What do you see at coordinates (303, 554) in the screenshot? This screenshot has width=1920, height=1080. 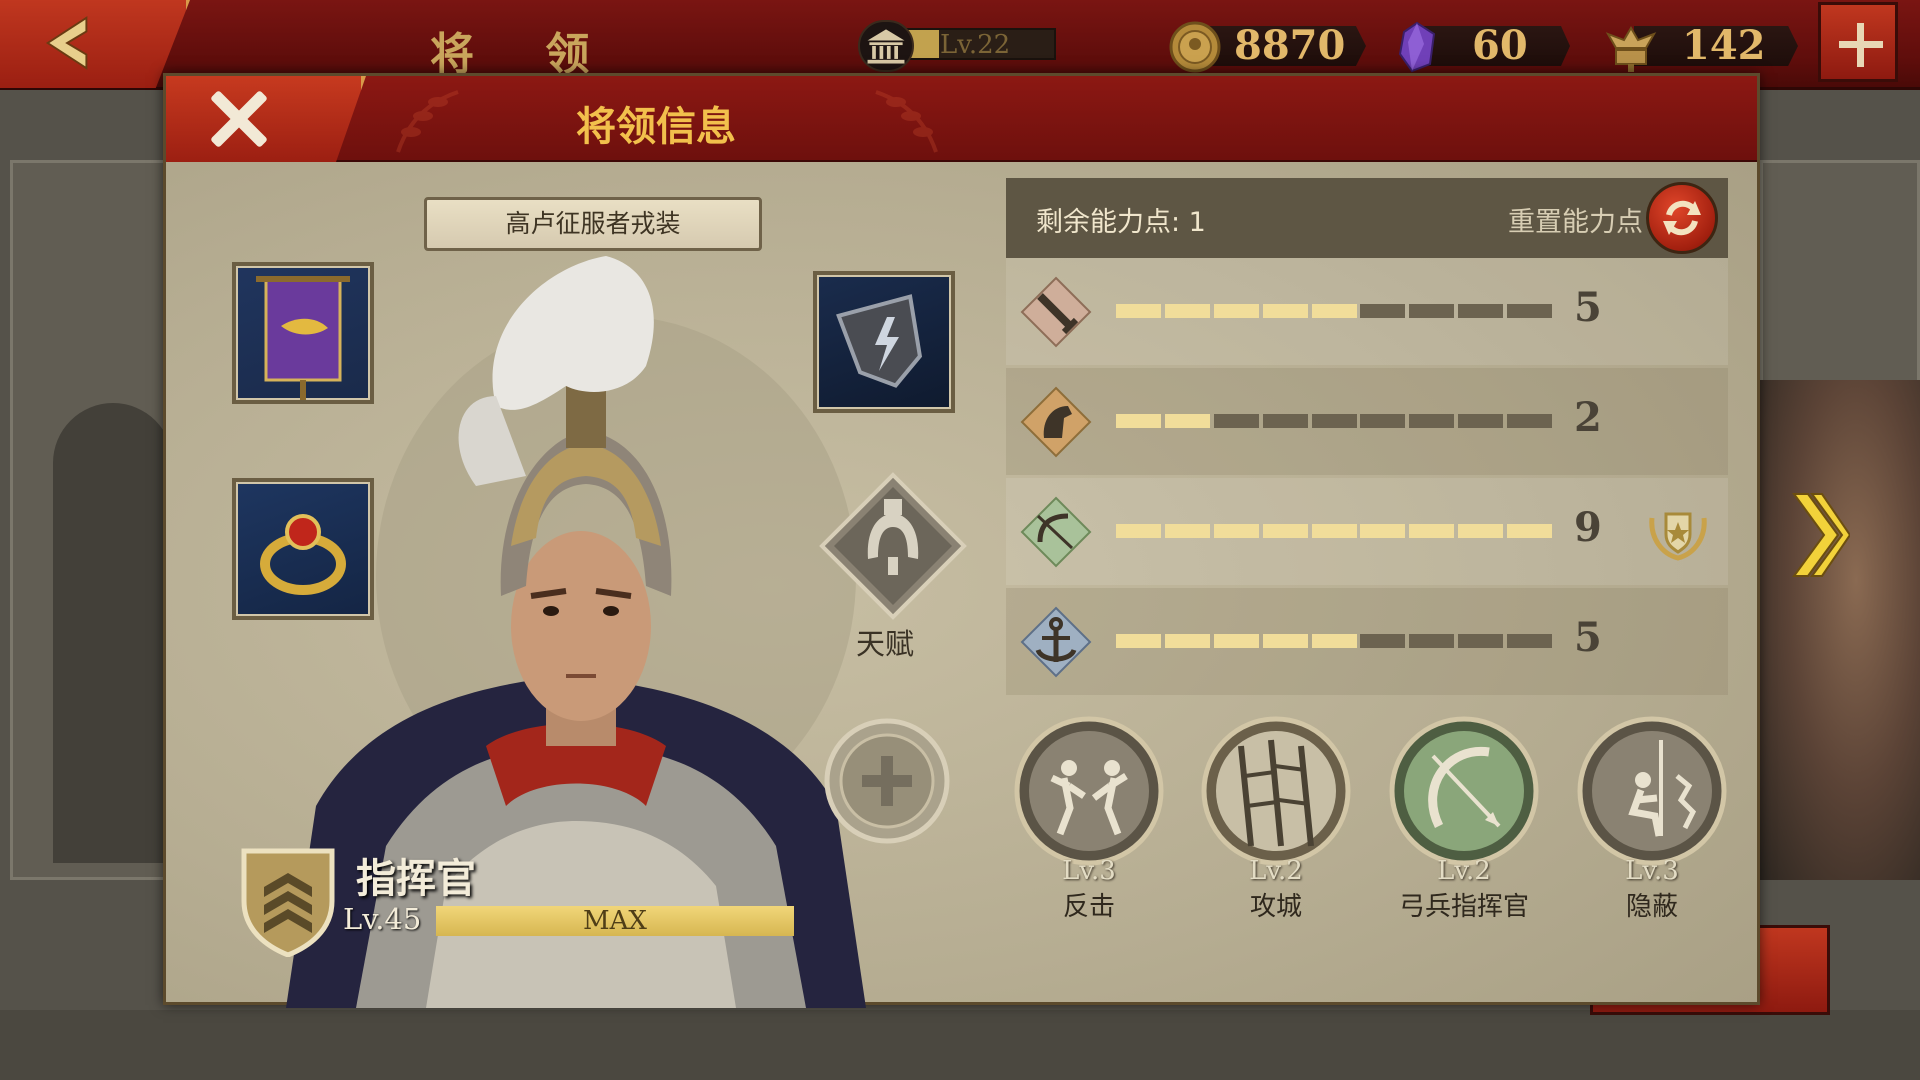 I see `ruby-ring-icon` at bounding box center [303, 554].